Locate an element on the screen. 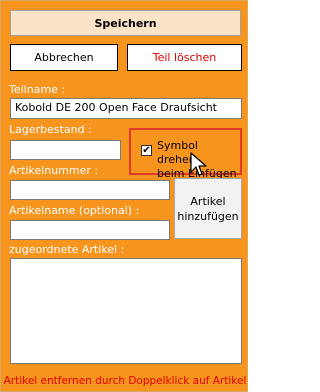 This screenshot has height=392, width=320. part-name-label: Teilname : is located at coordinates (37, 89).